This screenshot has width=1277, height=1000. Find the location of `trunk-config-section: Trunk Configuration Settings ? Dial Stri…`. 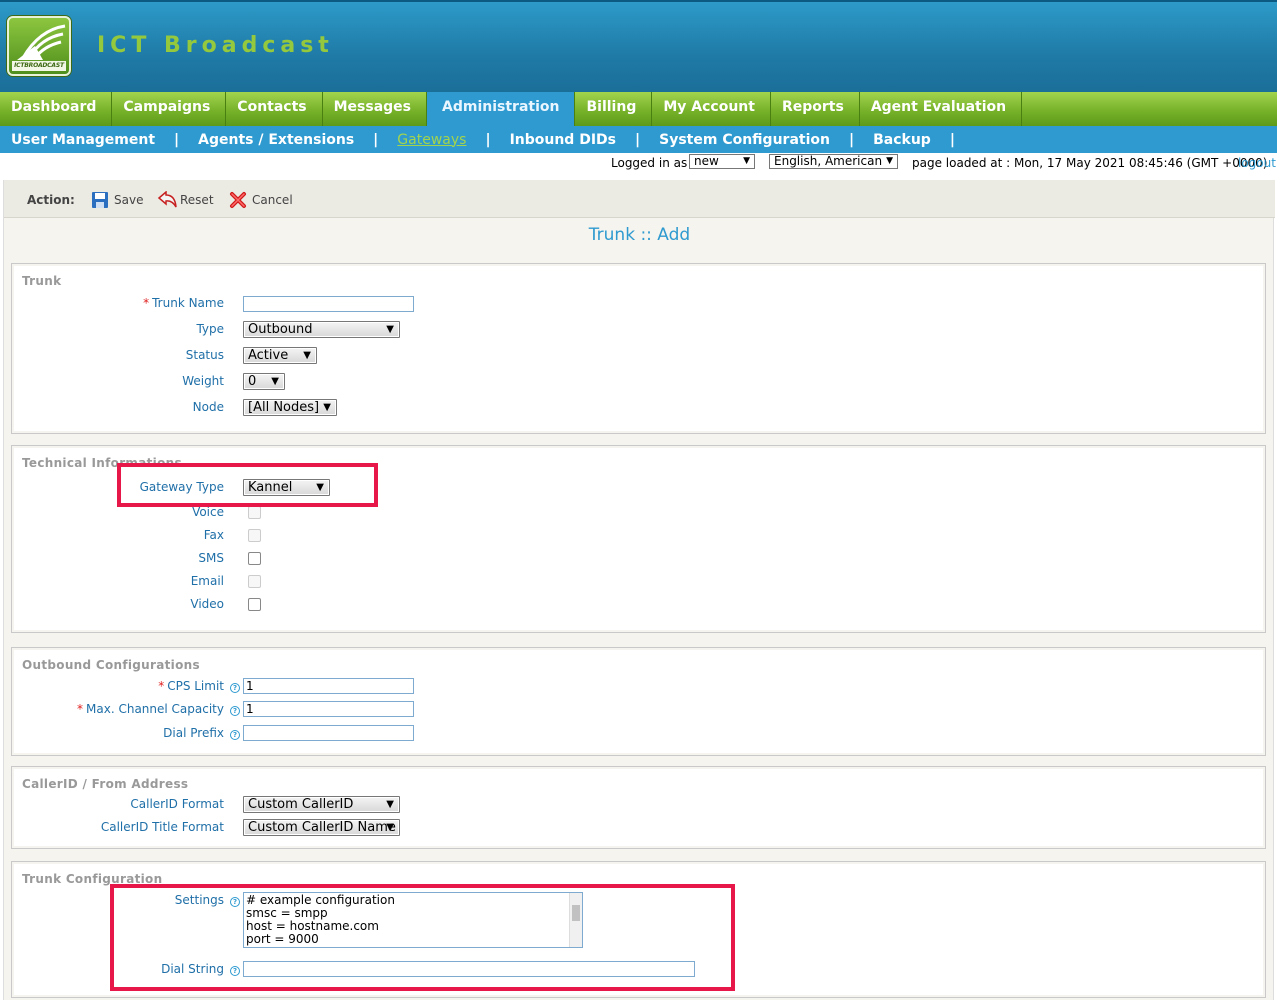

trunk-config-section: Trunk Configuration Settings ? Dial Stri… is located at coordinates (638, 929).